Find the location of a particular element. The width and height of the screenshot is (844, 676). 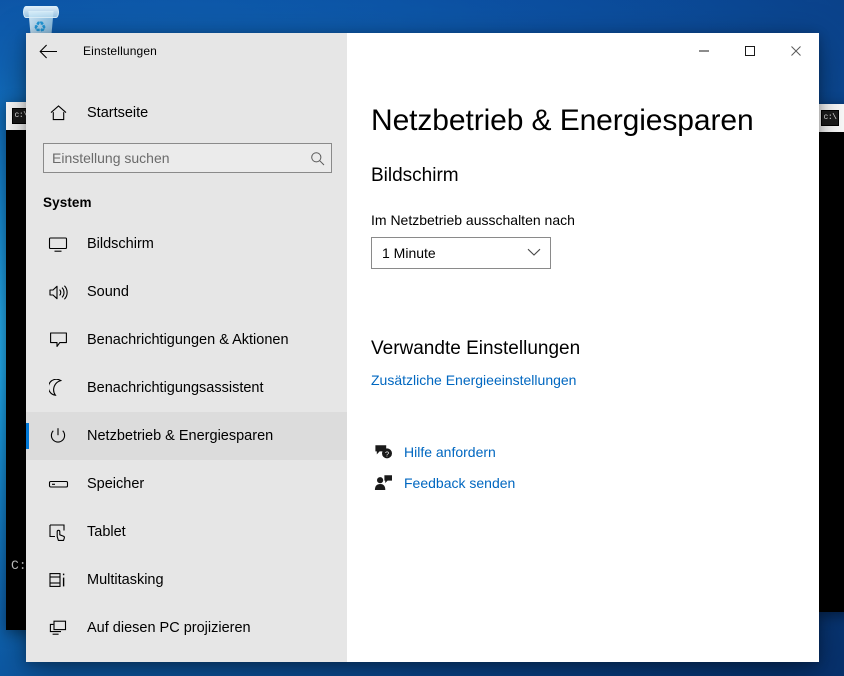

sidebar-item-label: Sound is located at coordinates (108, 292).